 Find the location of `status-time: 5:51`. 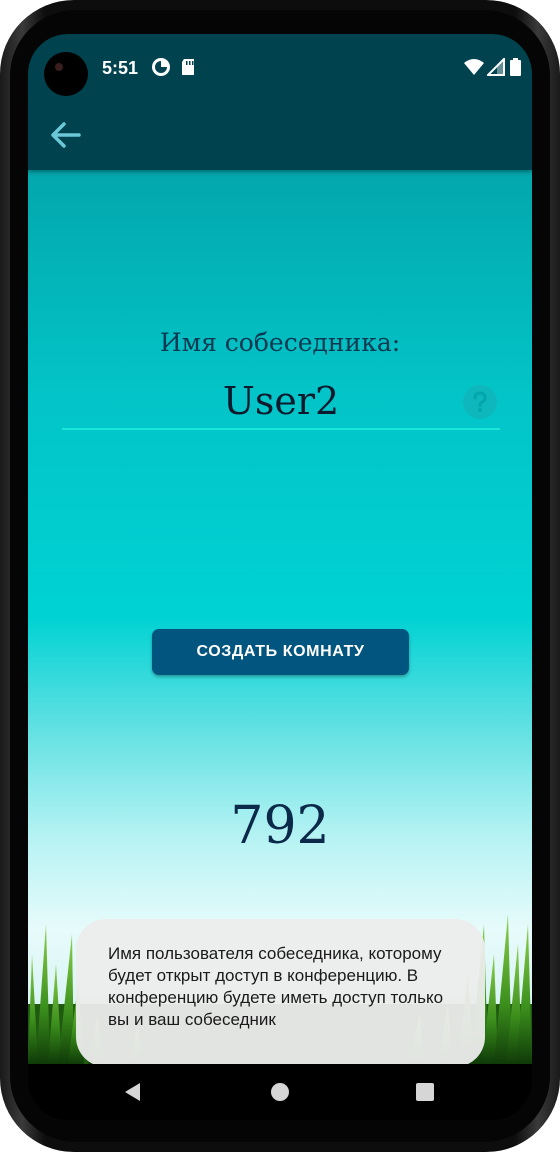

status-time: 5:51 is located at coordinates (120, 68).